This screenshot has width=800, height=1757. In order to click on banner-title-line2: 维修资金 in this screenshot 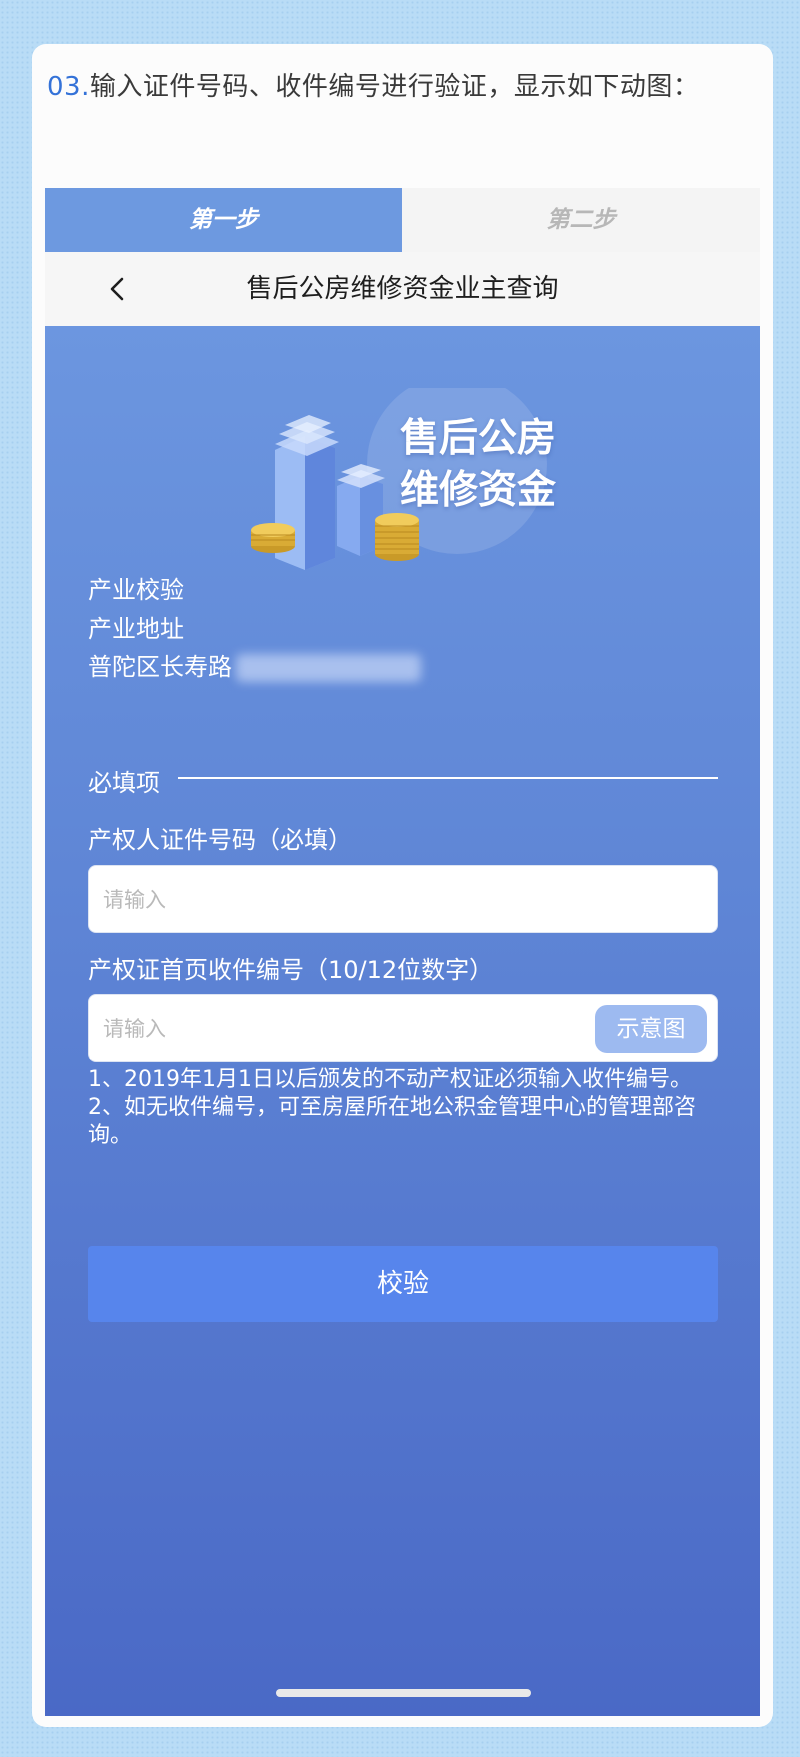, I will do `click(478, 490)`.